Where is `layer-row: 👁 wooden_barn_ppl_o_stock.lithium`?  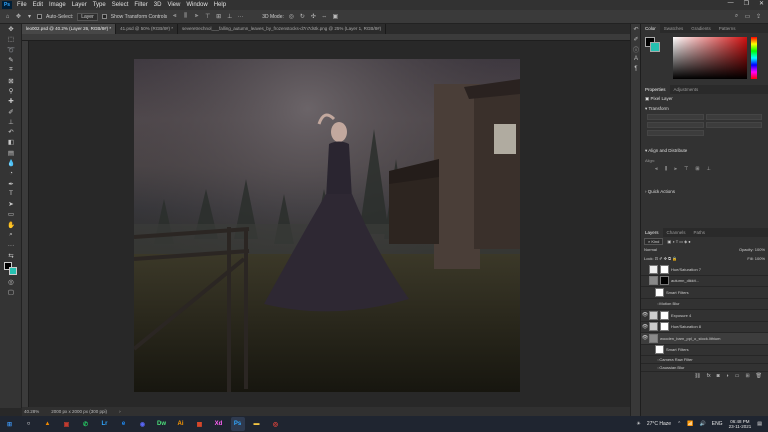
layer-row: 👁 wooden_barn_ppl_o_stock.lithium is located at coordinates (704, 339).